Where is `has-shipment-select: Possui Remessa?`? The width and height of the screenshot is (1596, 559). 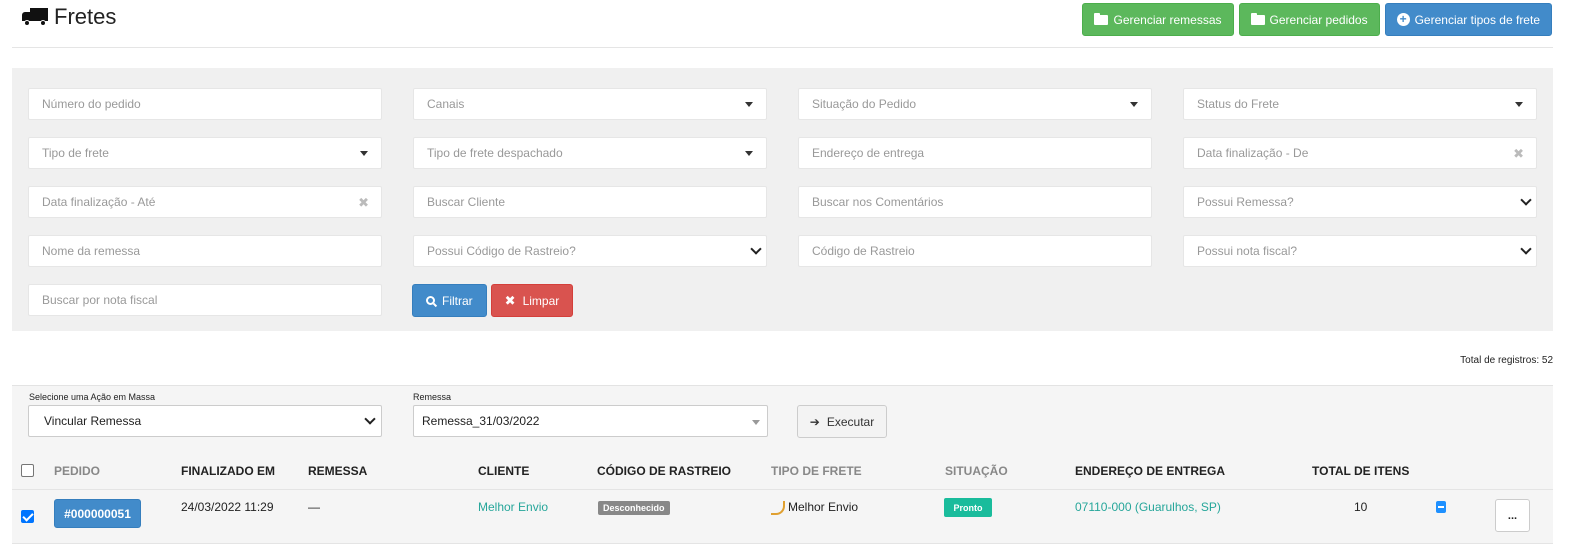 has-shipment-select: Possui Remessa? is located at coordinates (1360, 202).